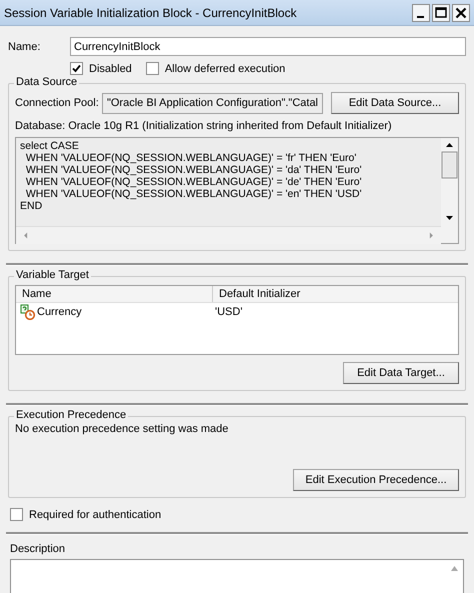 The image size is (474, 593). I want to click on maximize-icon, so click(441, 13).